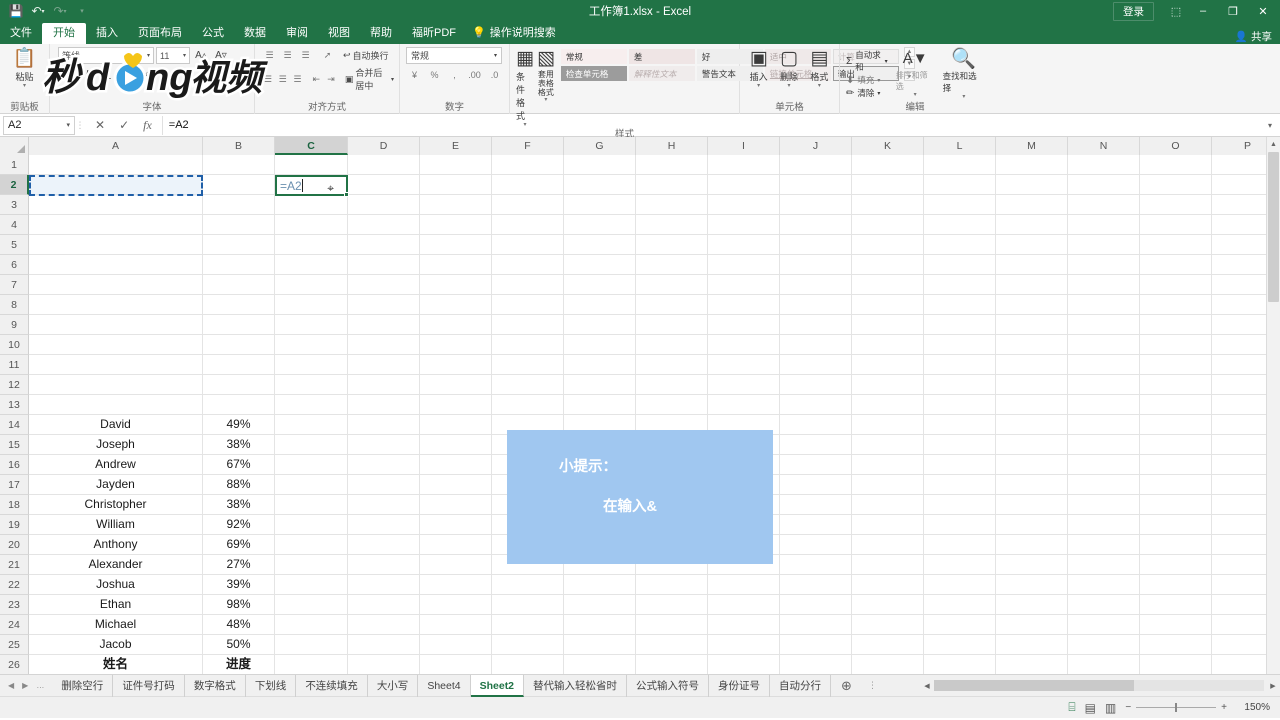  I want to click on column-header-M: M, so click(1032, 146).